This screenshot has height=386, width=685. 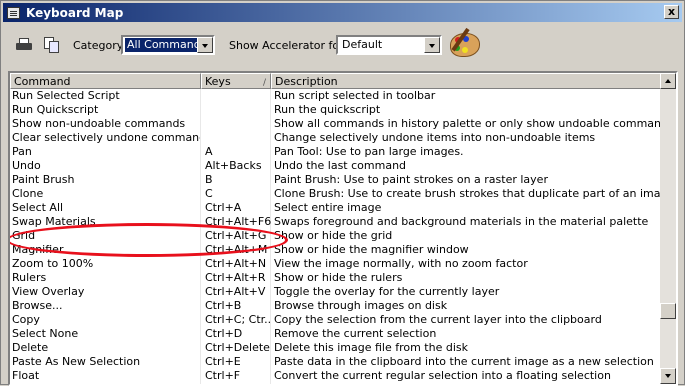 What do you see at coordinates (24, 235) in the screenshot?
I see `command-cell: Grid` at bounding box center [24, 235].